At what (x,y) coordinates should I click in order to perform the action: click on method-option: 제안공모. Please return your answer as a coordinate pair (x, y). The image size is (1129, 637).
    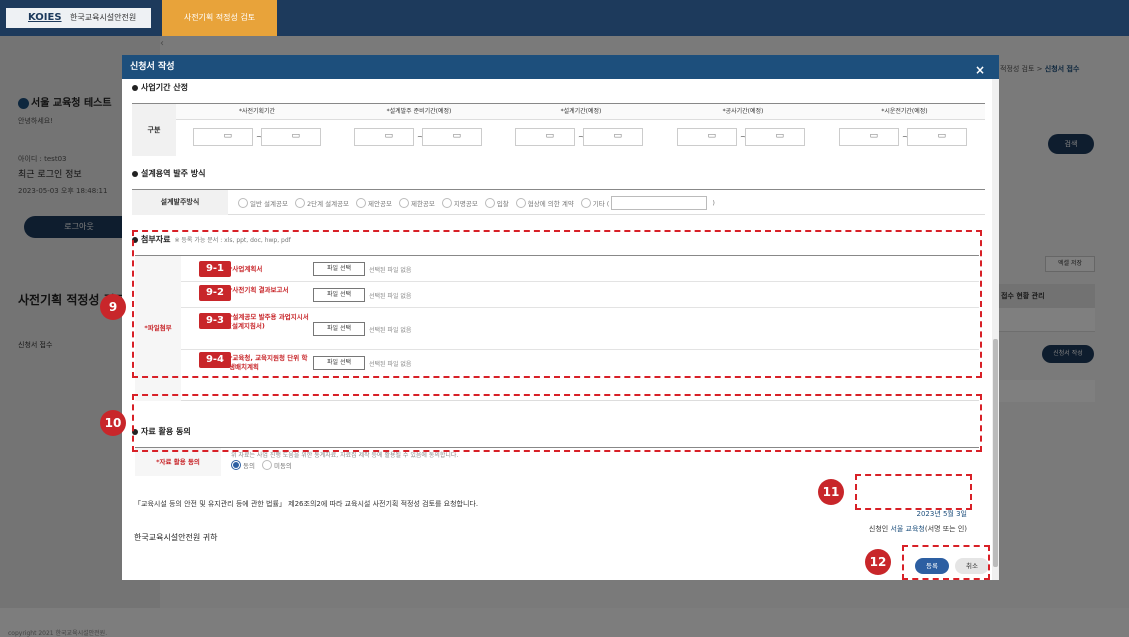
    Looking at the image, I should click on (374, 203).